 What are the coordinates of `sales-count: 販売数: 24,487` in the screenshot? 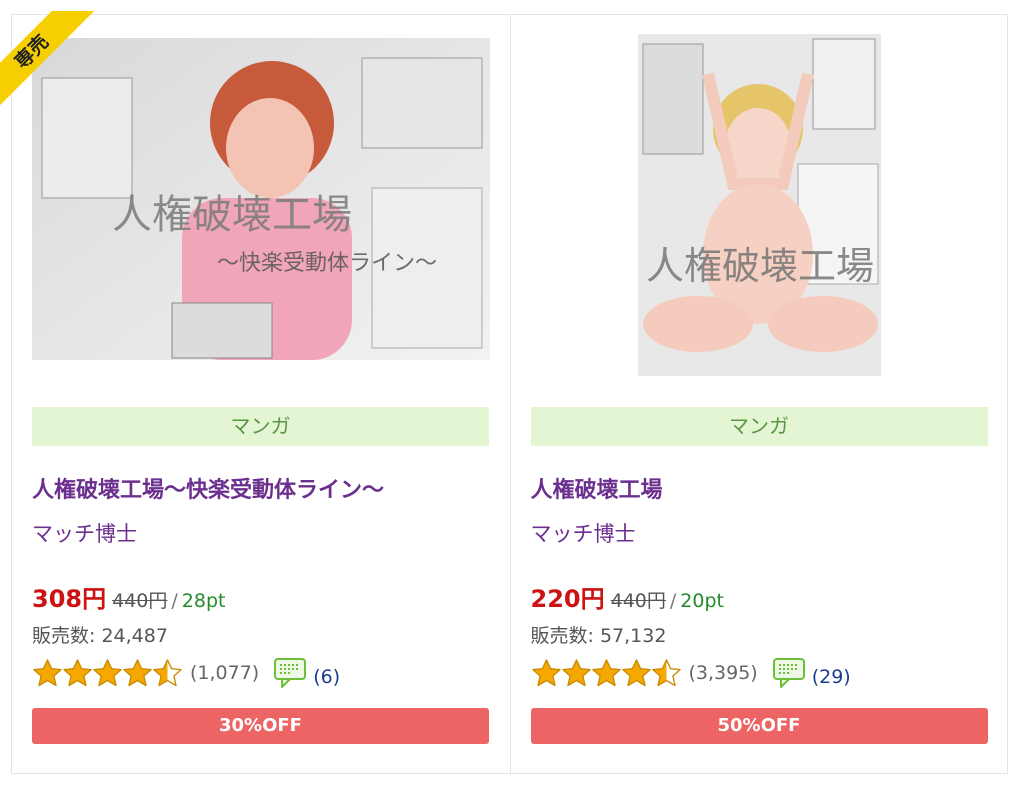 It's located at (100, 636).